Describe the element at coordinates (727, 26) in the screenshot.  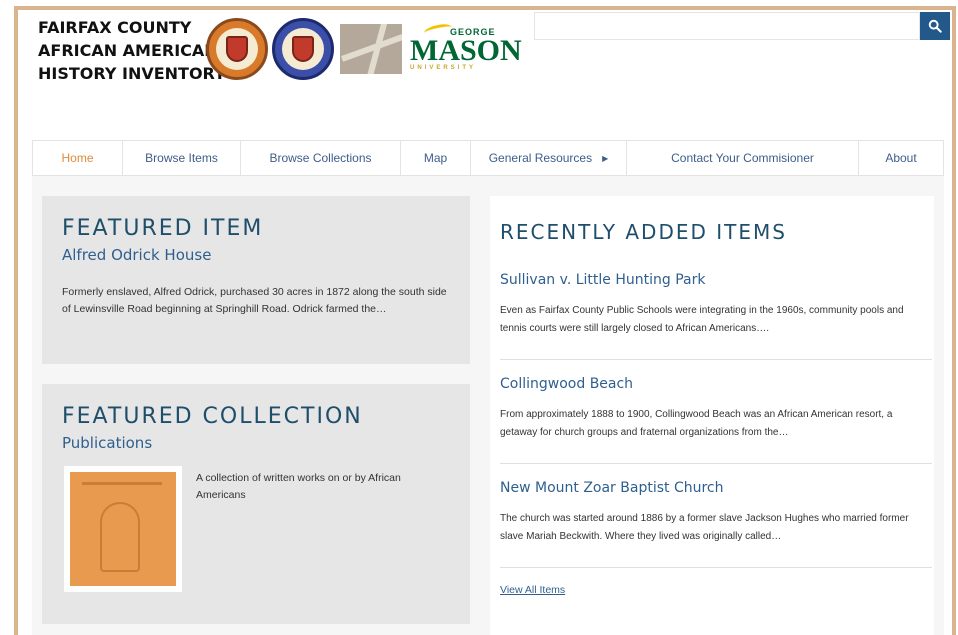
I see `search-input` at that location.